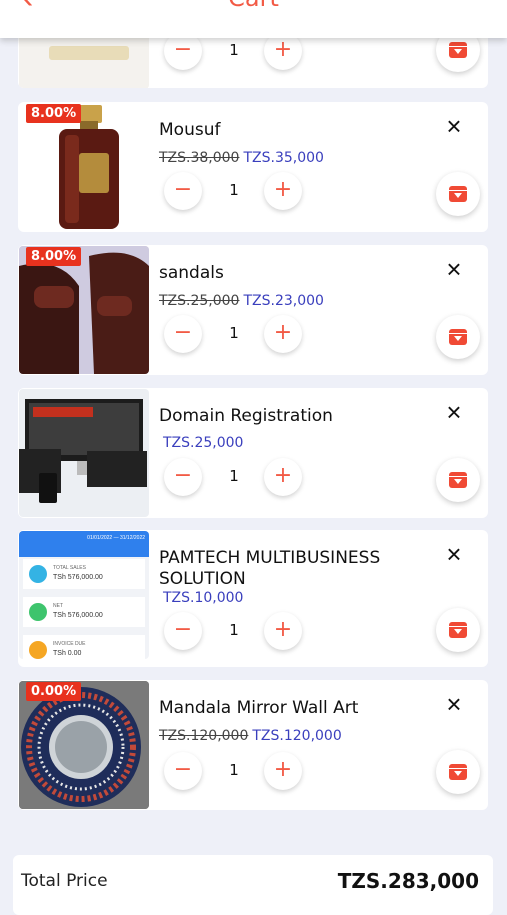  Describe the element at coordinates (246, 416) in the screenshot. I see `product-name: Domain Registration` at that location.